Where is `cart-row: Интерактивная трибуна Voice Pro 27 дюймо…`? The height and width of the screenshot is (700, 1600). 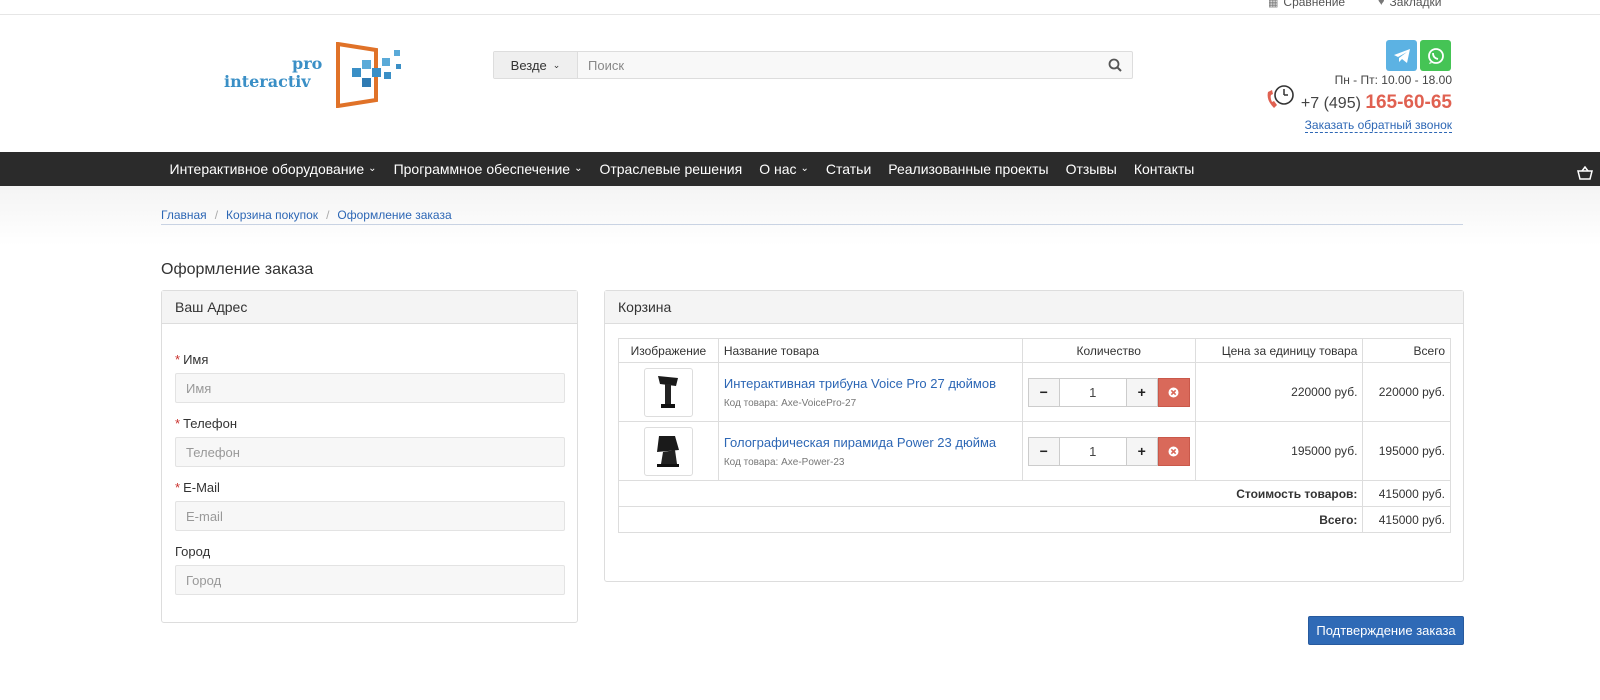 cart-row: Интерактивная трибуна Voice Pro 27 дюймо… is located at coordinates (1034, 392).